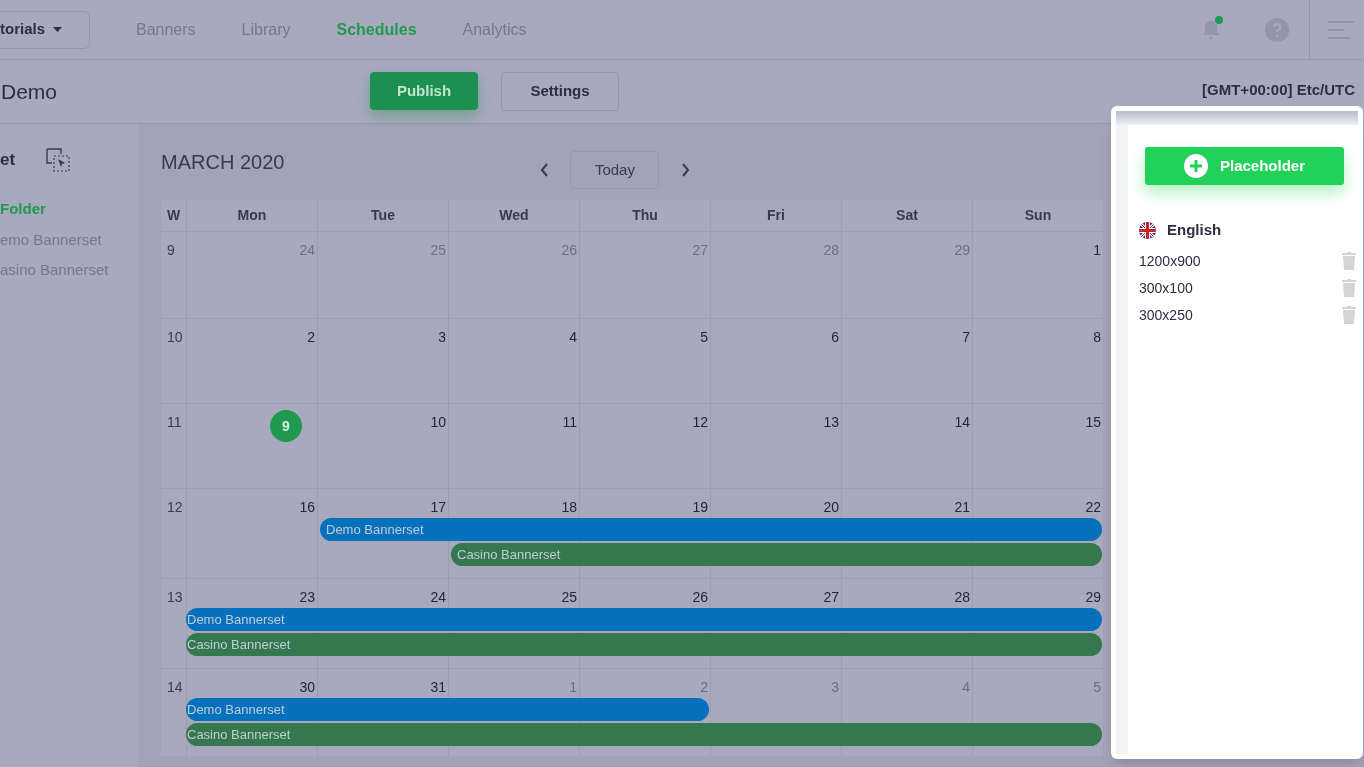 The width and height of the screenshot is (1364, 767). I want to click on column-header: Thu, so click(644, 215).